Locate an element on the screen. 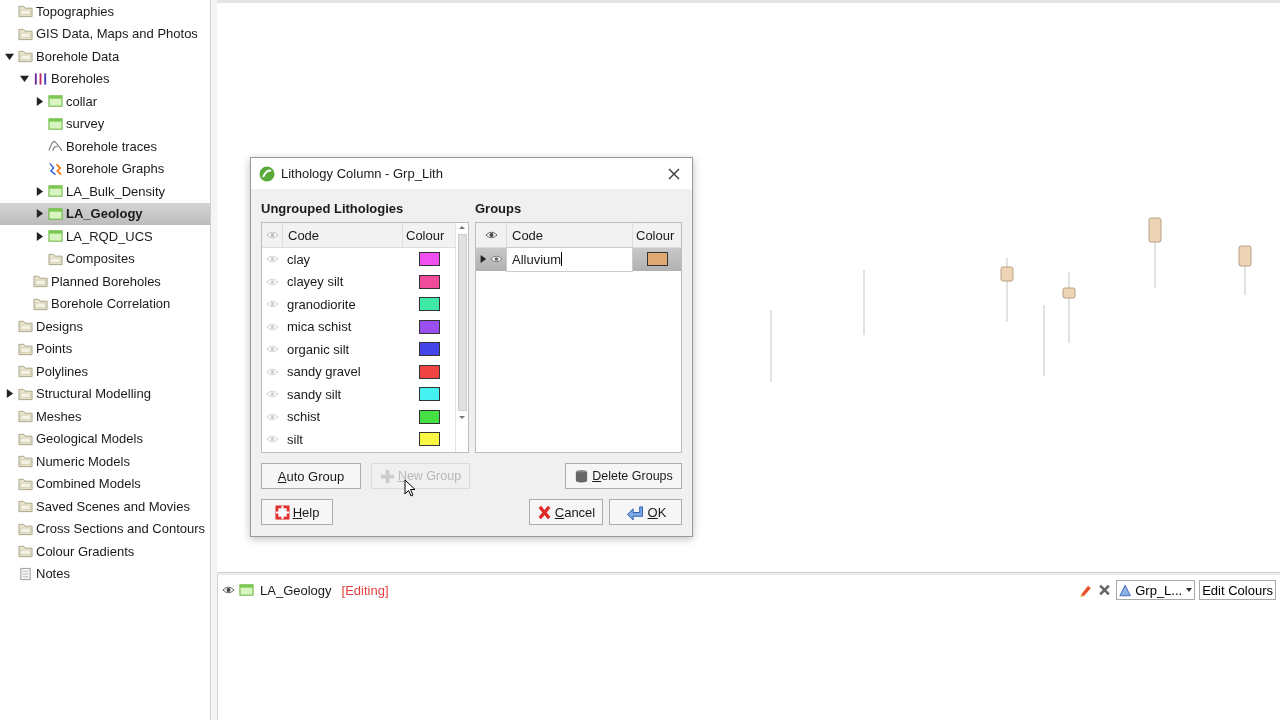 The height and width of the screenshot is (720, 1280). table-cell: mica schist is located at coordinates (342, 326).